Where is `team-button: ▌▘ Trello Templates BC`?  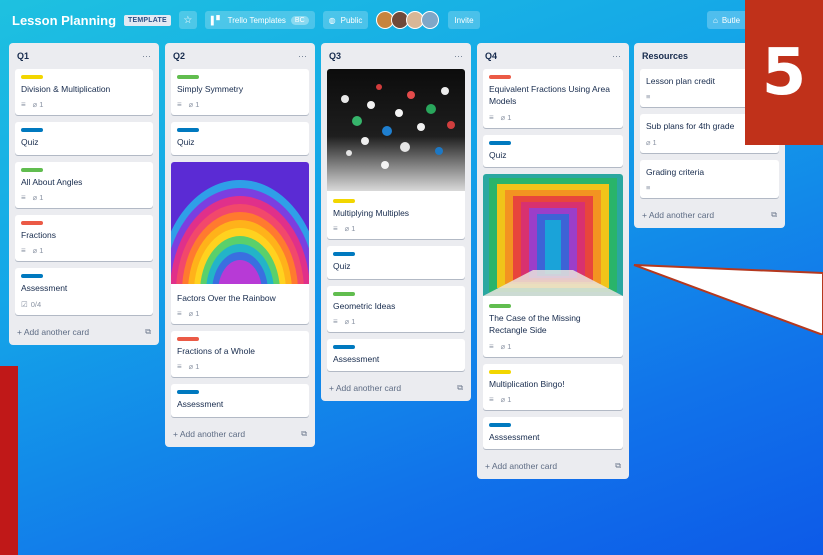 team-button: ▌▘ Trello Templates BC is located at coordinates (259, 20).